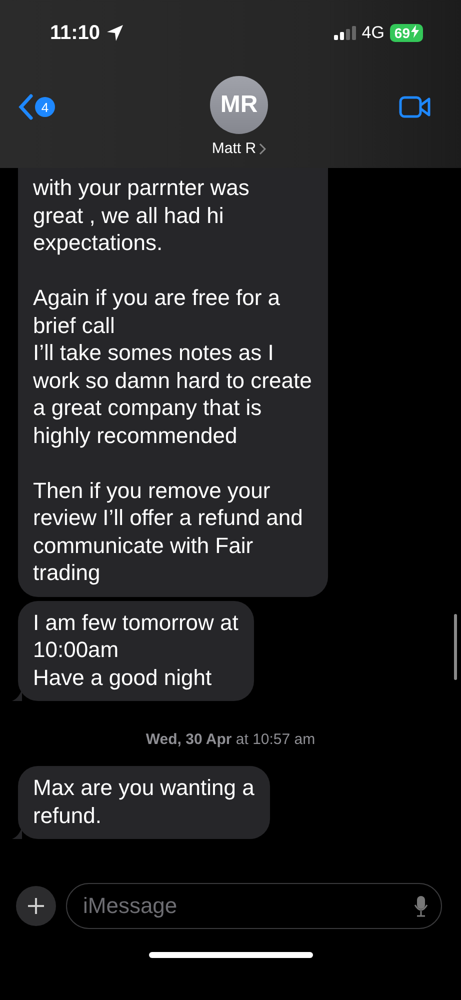  What do you see at coordinates (115, 33) in the screenshot?
I see `location-arrow-icon` at bounding box center [115, 33].